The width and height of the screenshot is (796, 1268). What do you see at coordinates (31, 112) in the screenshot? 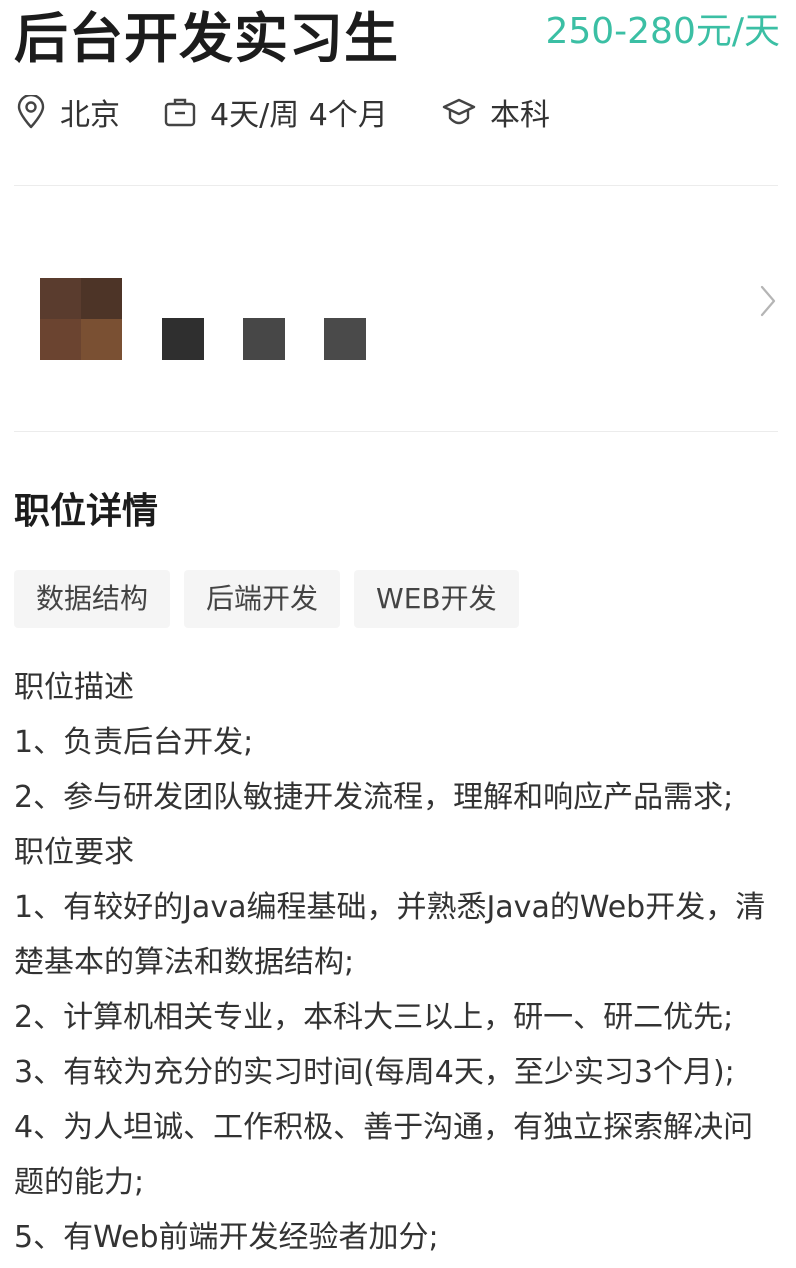
I see `location-pin-icon` at bounding box center [31, 112].